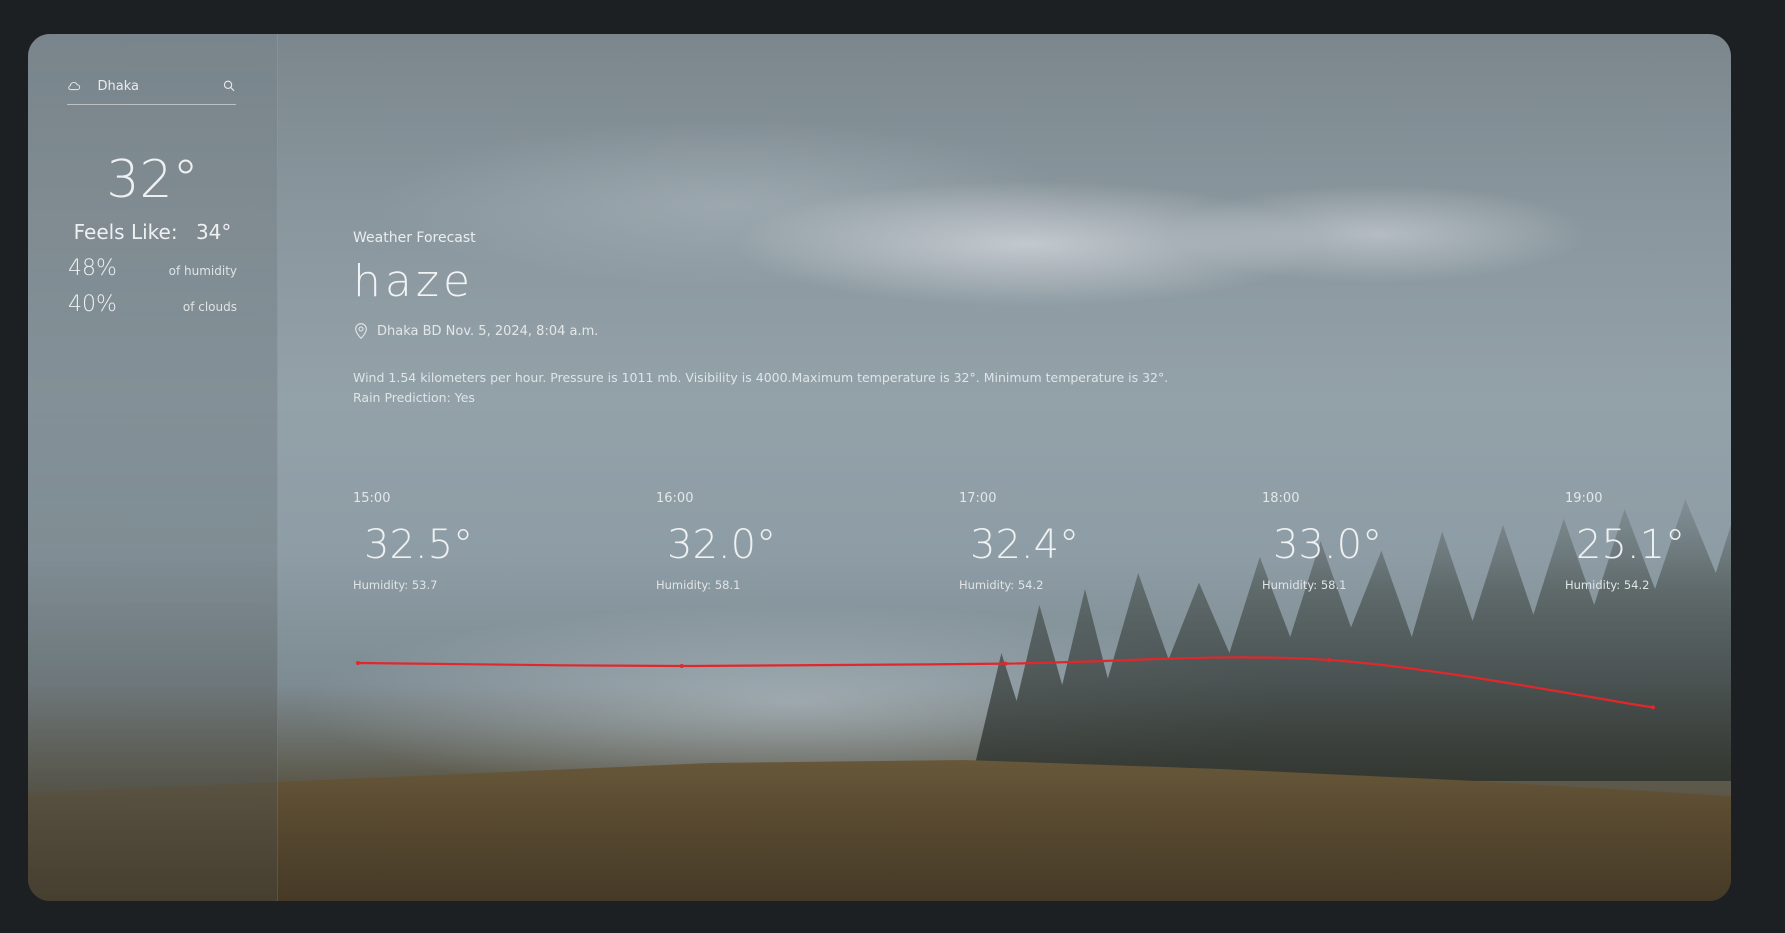  I want to click on weather-condition: haze, so click(414, 281).